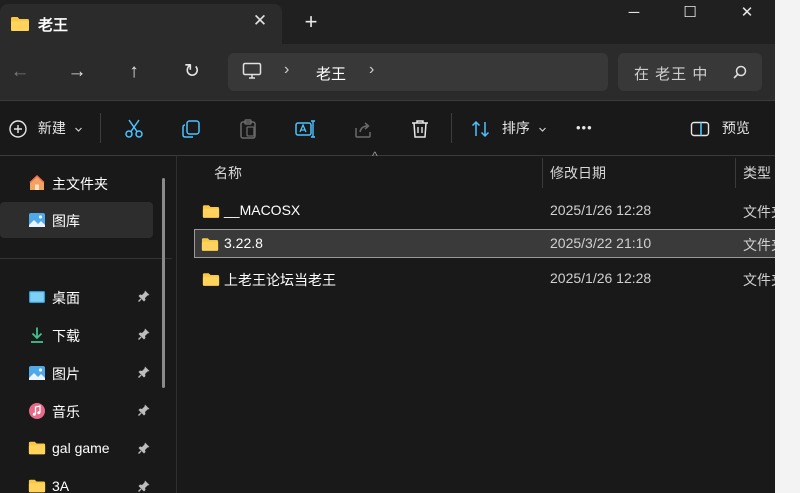 The image size is (800, 493). I want to click on sidebar-item-desktop: 桌面, so click(76, 297).